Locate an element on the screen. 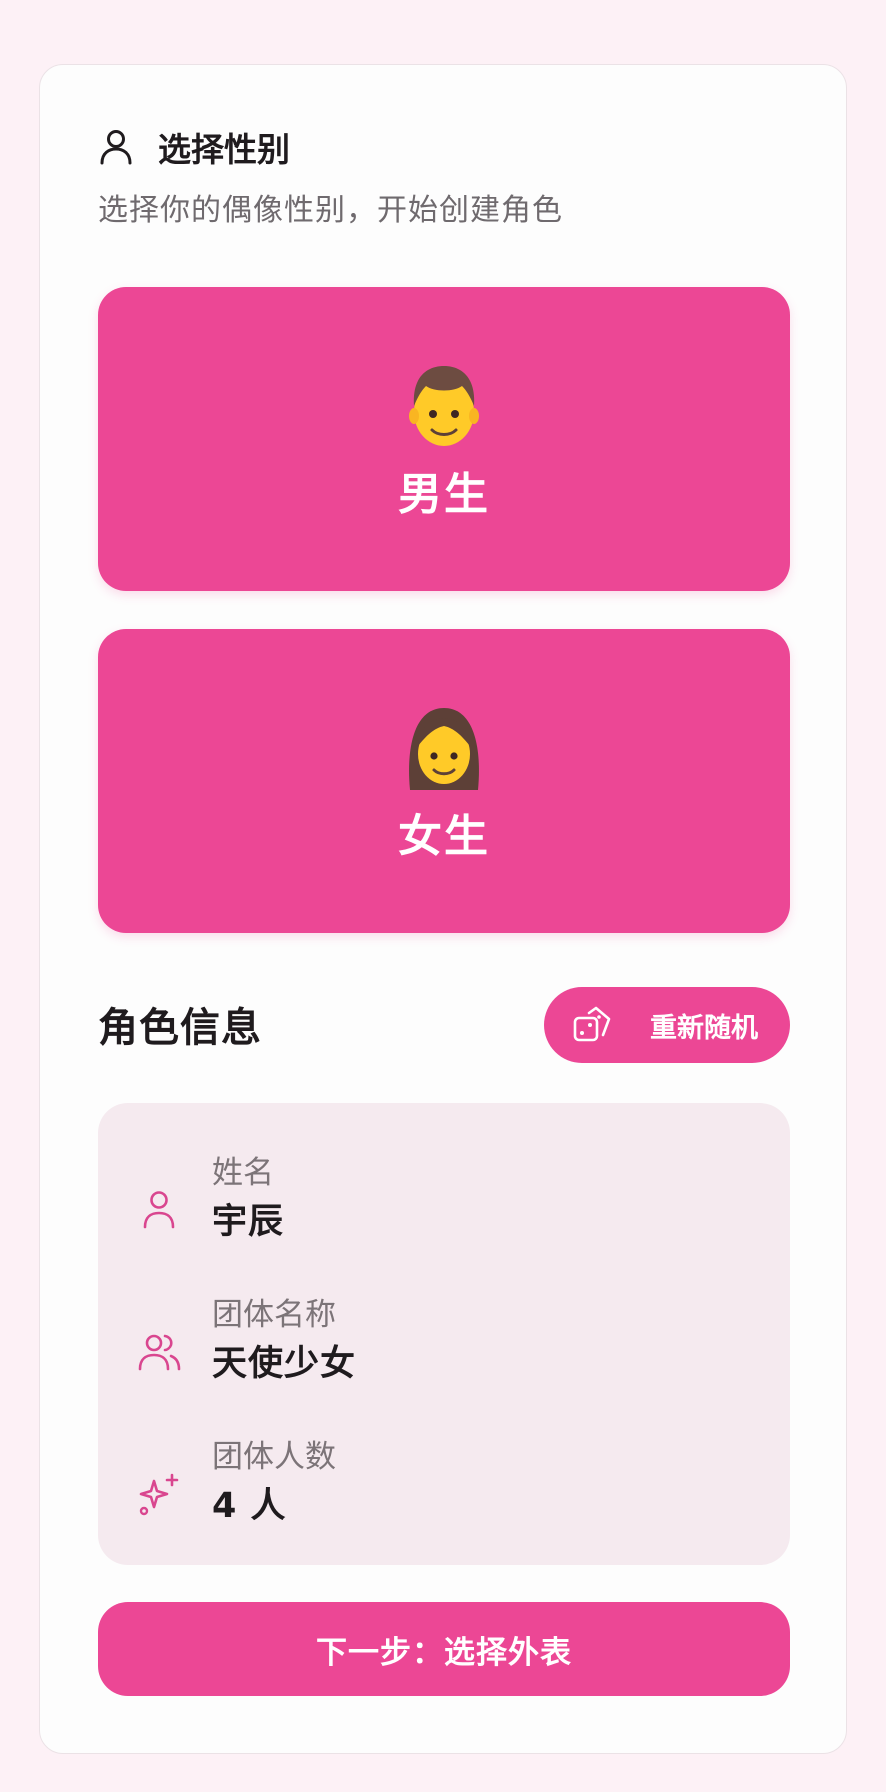 The height and width of the screenshot is (1792, 886). page-title: 选择性别 is located at coordinates (224, 149).